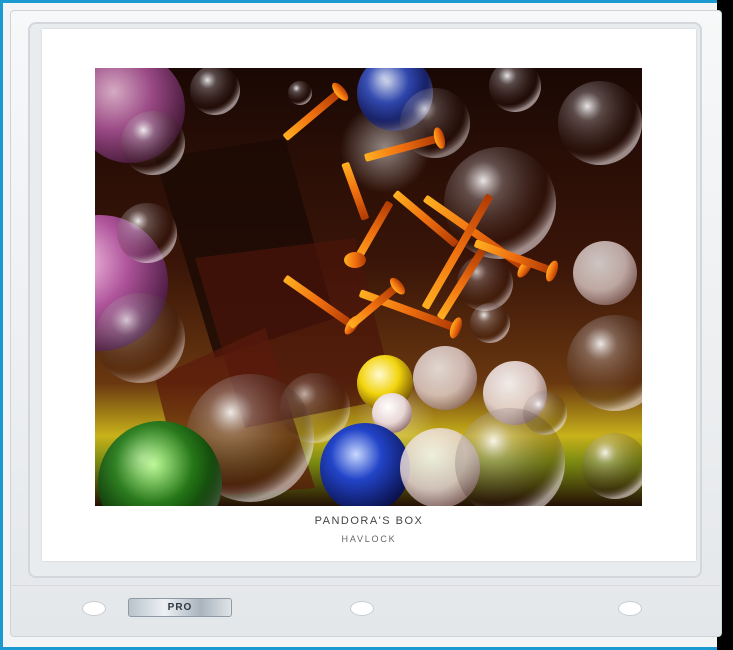  I want to click on sleeve-fold-line, so click(365, 585).